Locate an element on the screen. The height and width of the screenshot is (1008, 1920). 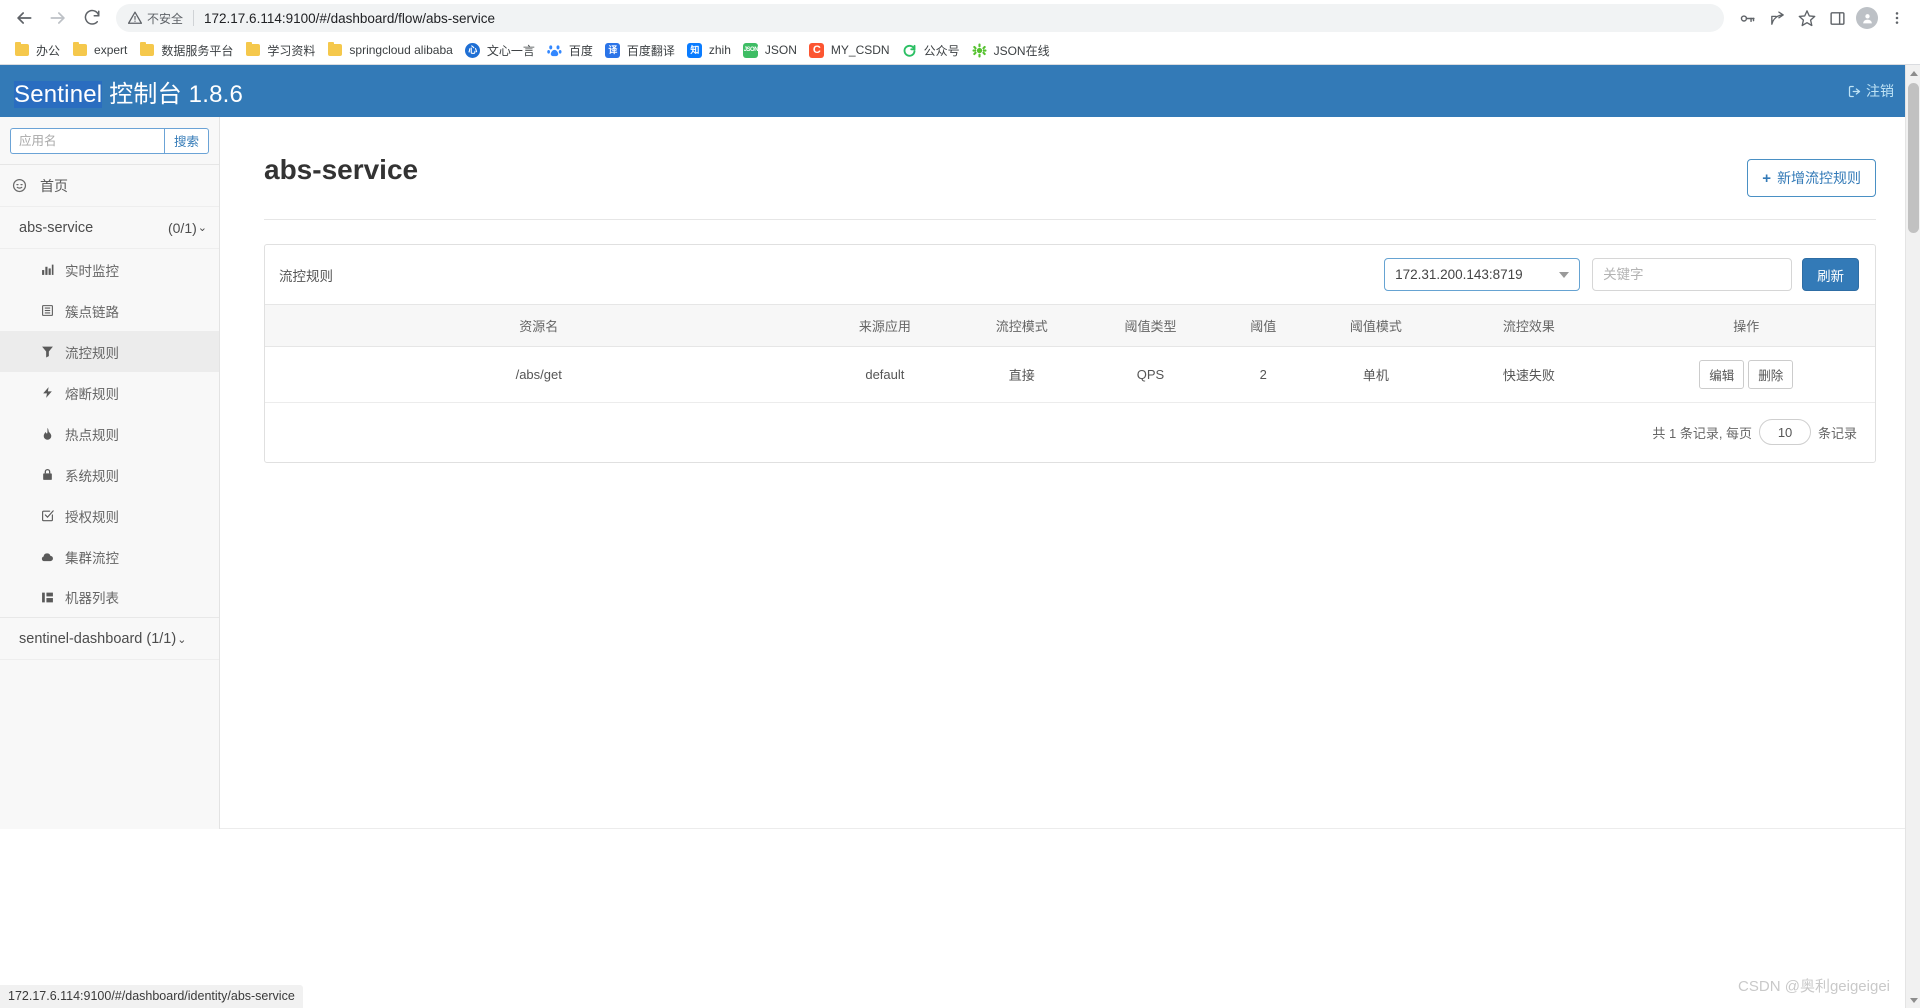
machine-select: 172.31.200.143:8719 is located at coordinates (1482, 274).